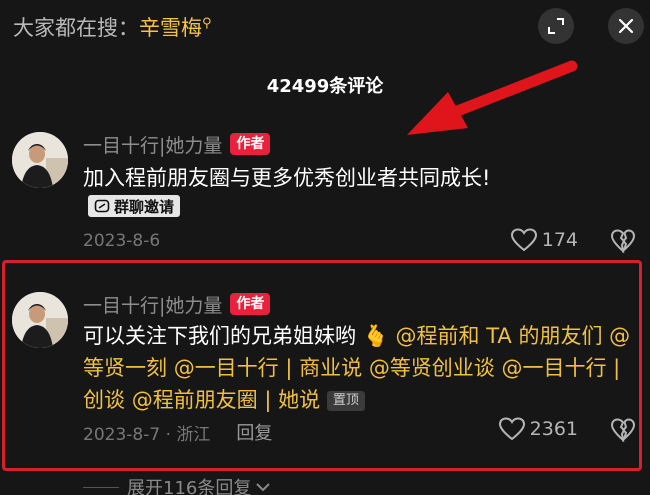  Describe the element at coordinates (432, 368) in the screenshot. I see `mention-link: @等贤创业谈` at that location.